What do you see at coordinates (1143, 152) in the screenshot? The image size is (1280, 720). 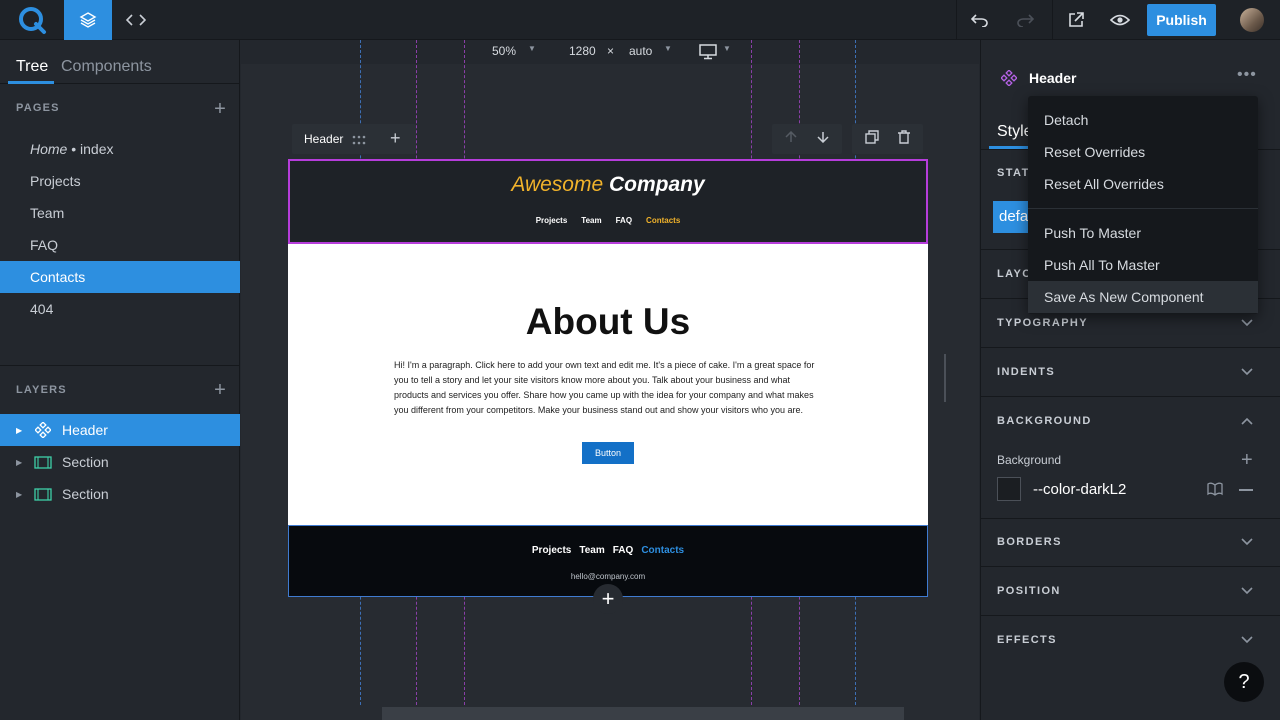 I see `menu-item-reset-overrides: Reset Overrides` at bounding box center [1143, 152].